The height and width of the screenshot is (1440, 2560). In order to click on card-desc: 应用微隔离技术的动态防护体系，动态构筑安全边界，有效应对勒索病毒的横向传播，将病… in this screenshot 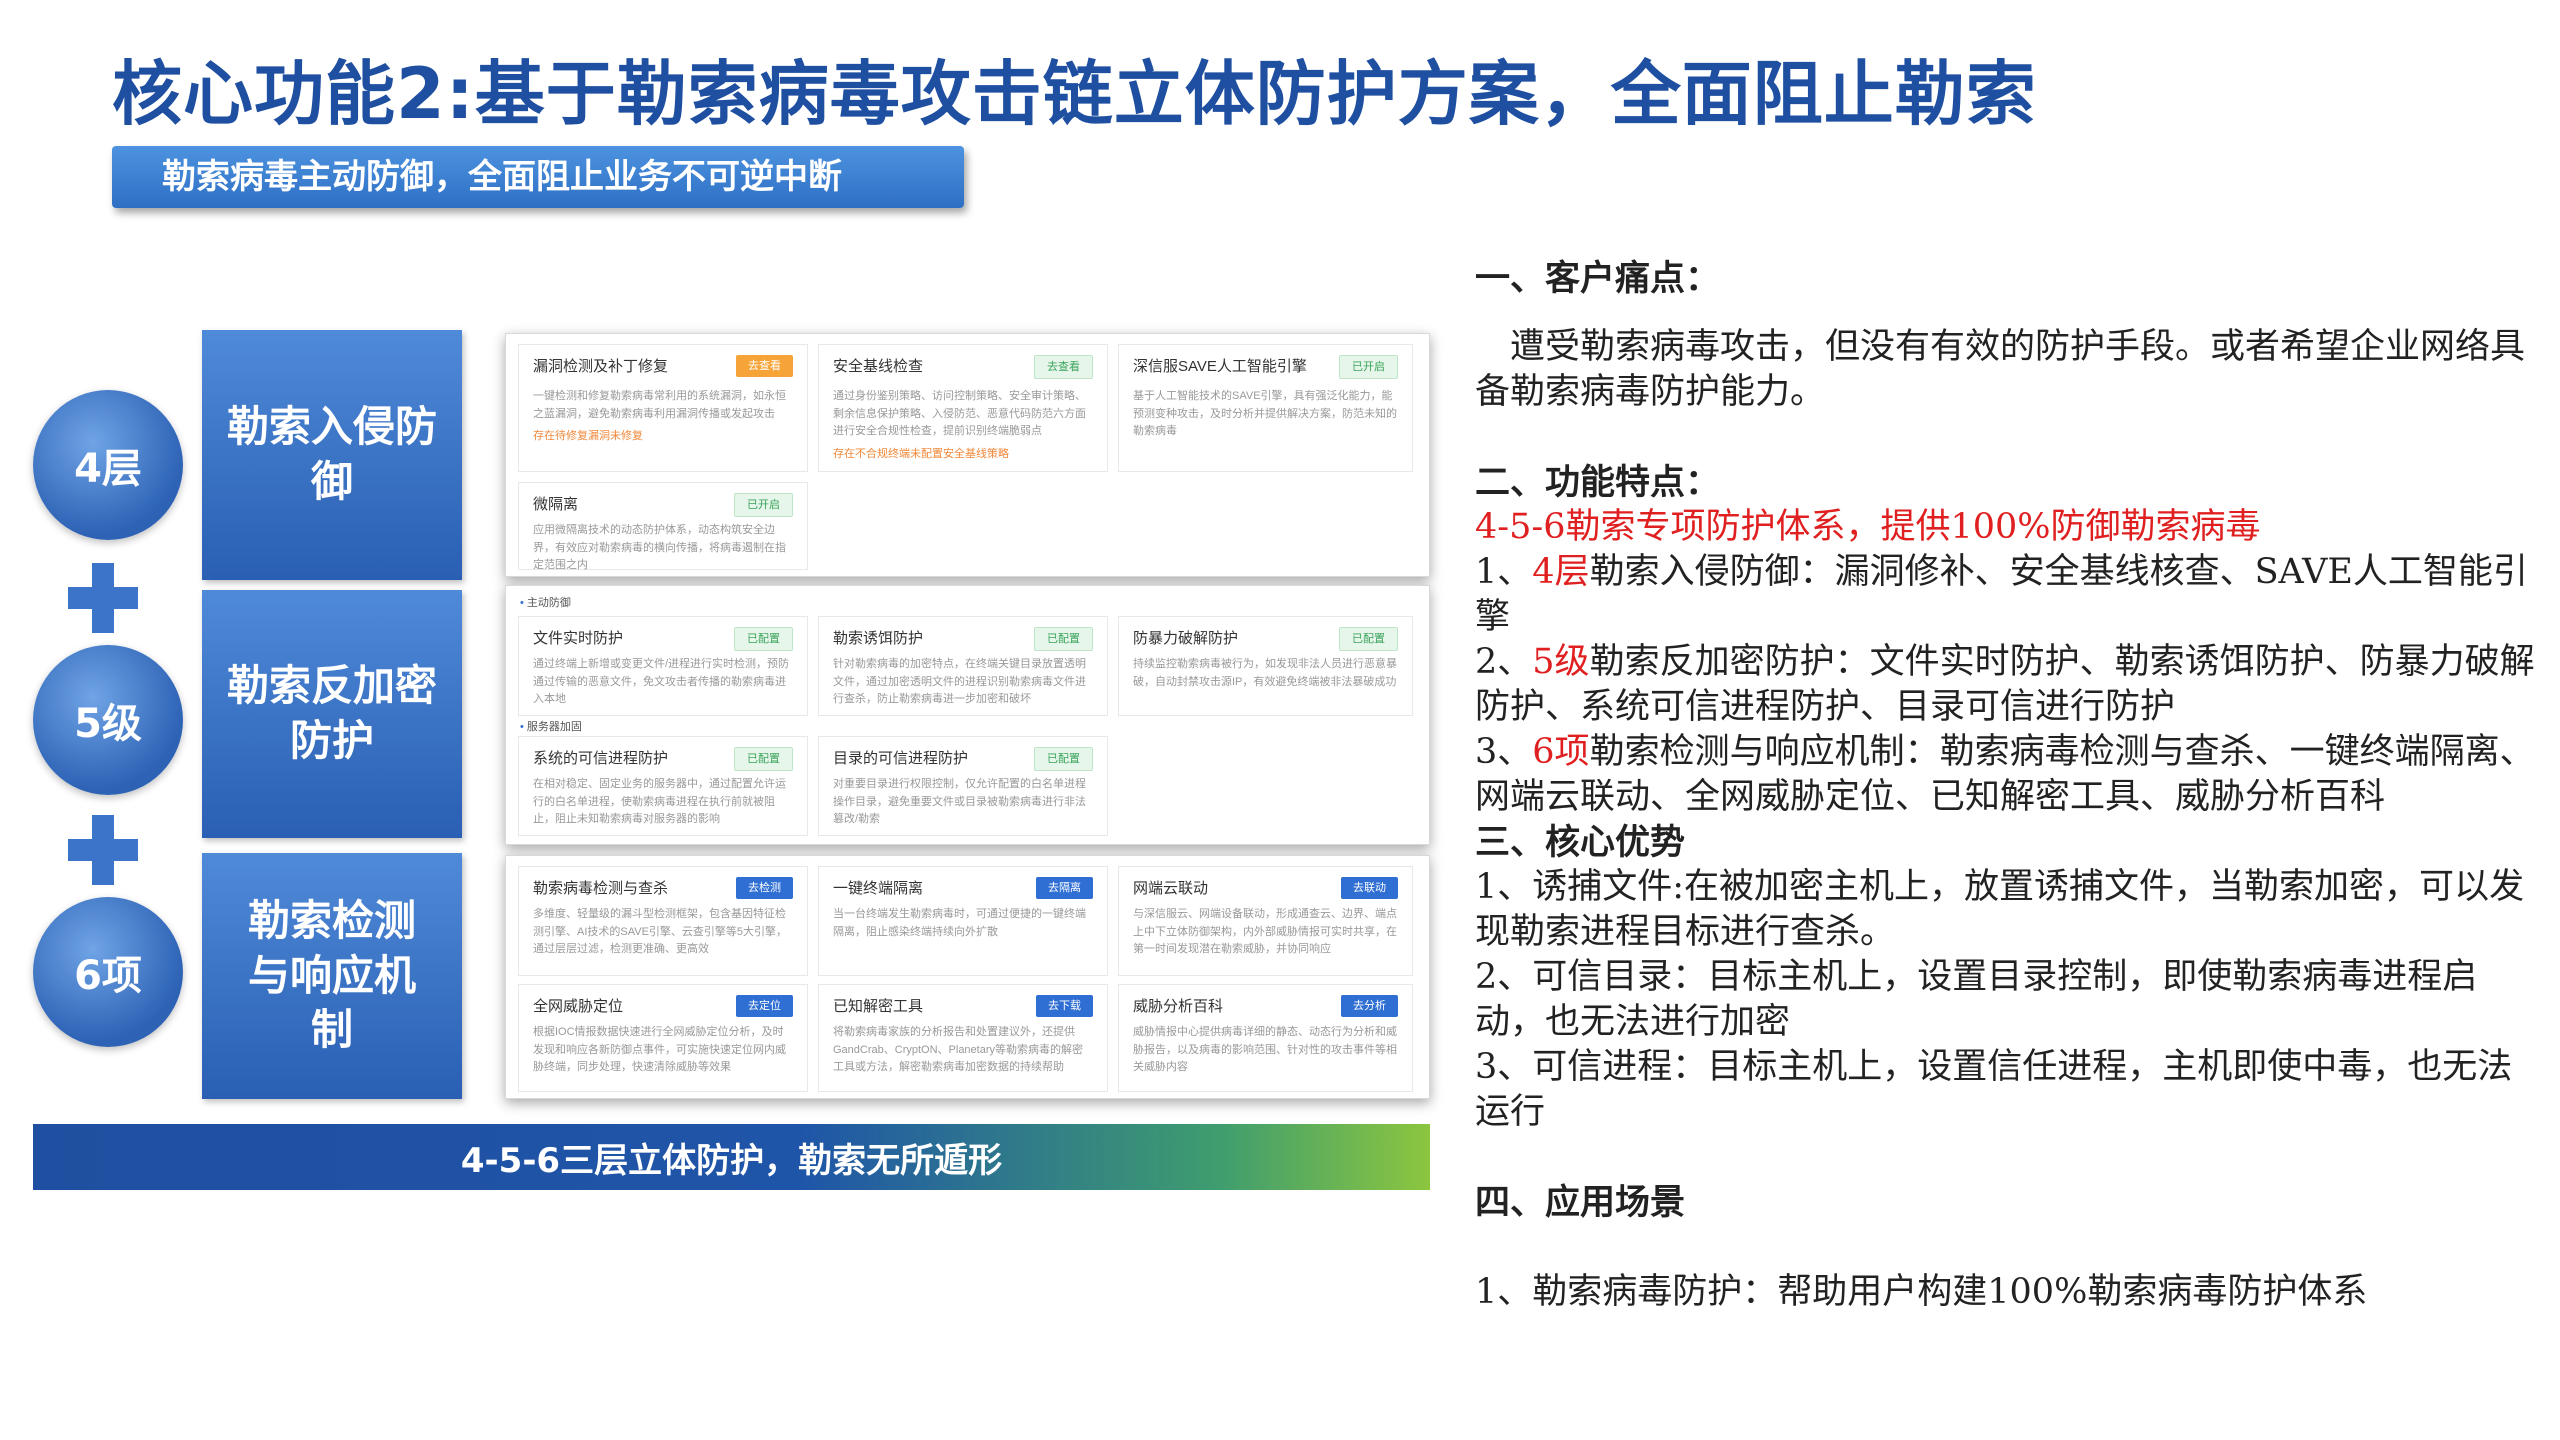, I will do `click(659, 548)`.